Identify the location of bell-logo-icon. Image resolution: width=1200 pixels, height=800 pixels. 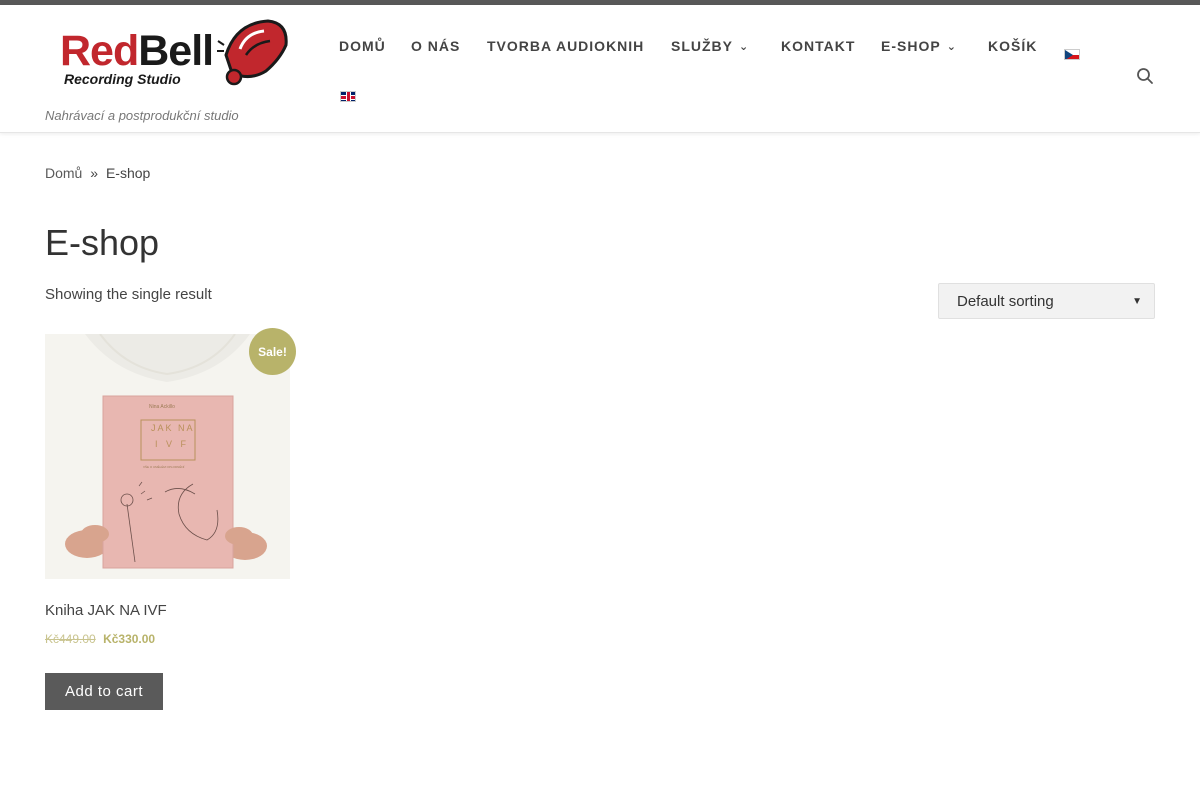
(252, 52).